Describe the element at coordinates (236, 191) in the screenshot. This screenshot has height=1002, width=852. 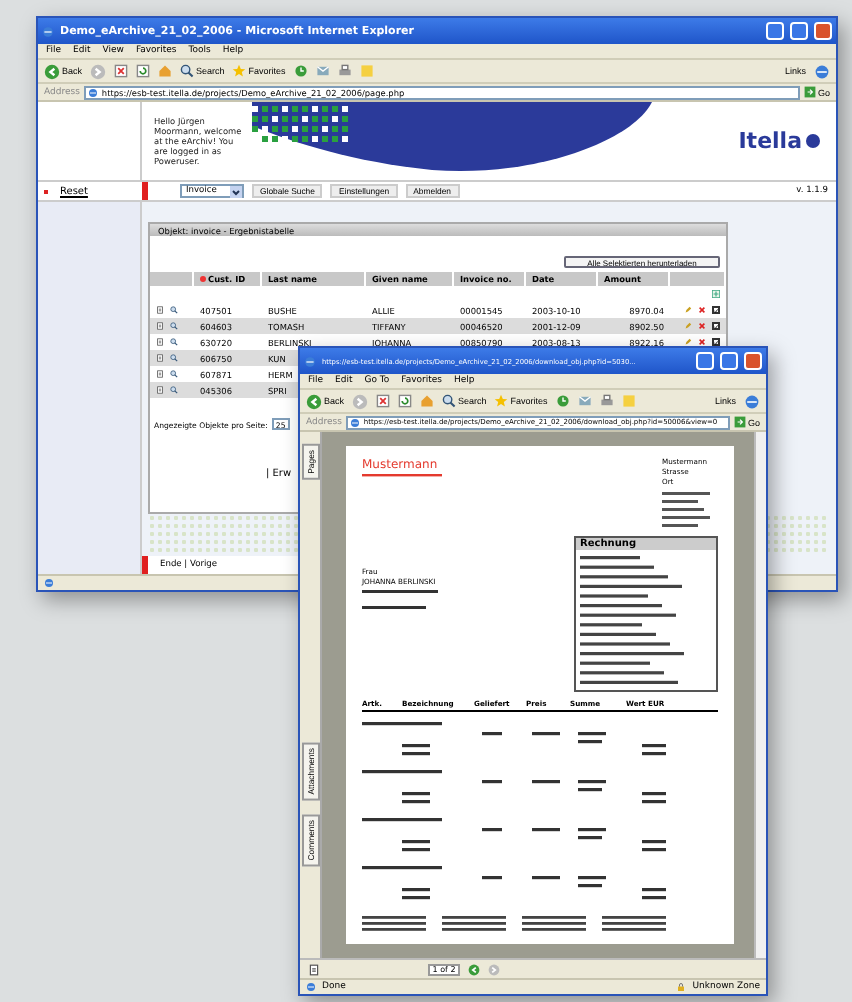
I see `dropdown-icon` at that location.